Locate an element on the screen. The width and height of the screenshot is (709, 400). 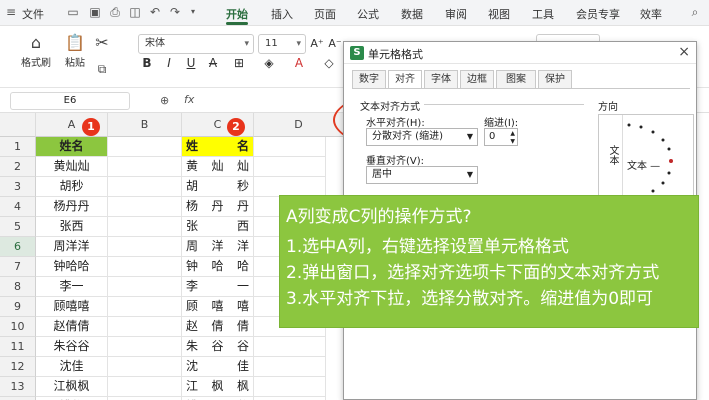
underline-button: U is located at coordinates (191, 63).